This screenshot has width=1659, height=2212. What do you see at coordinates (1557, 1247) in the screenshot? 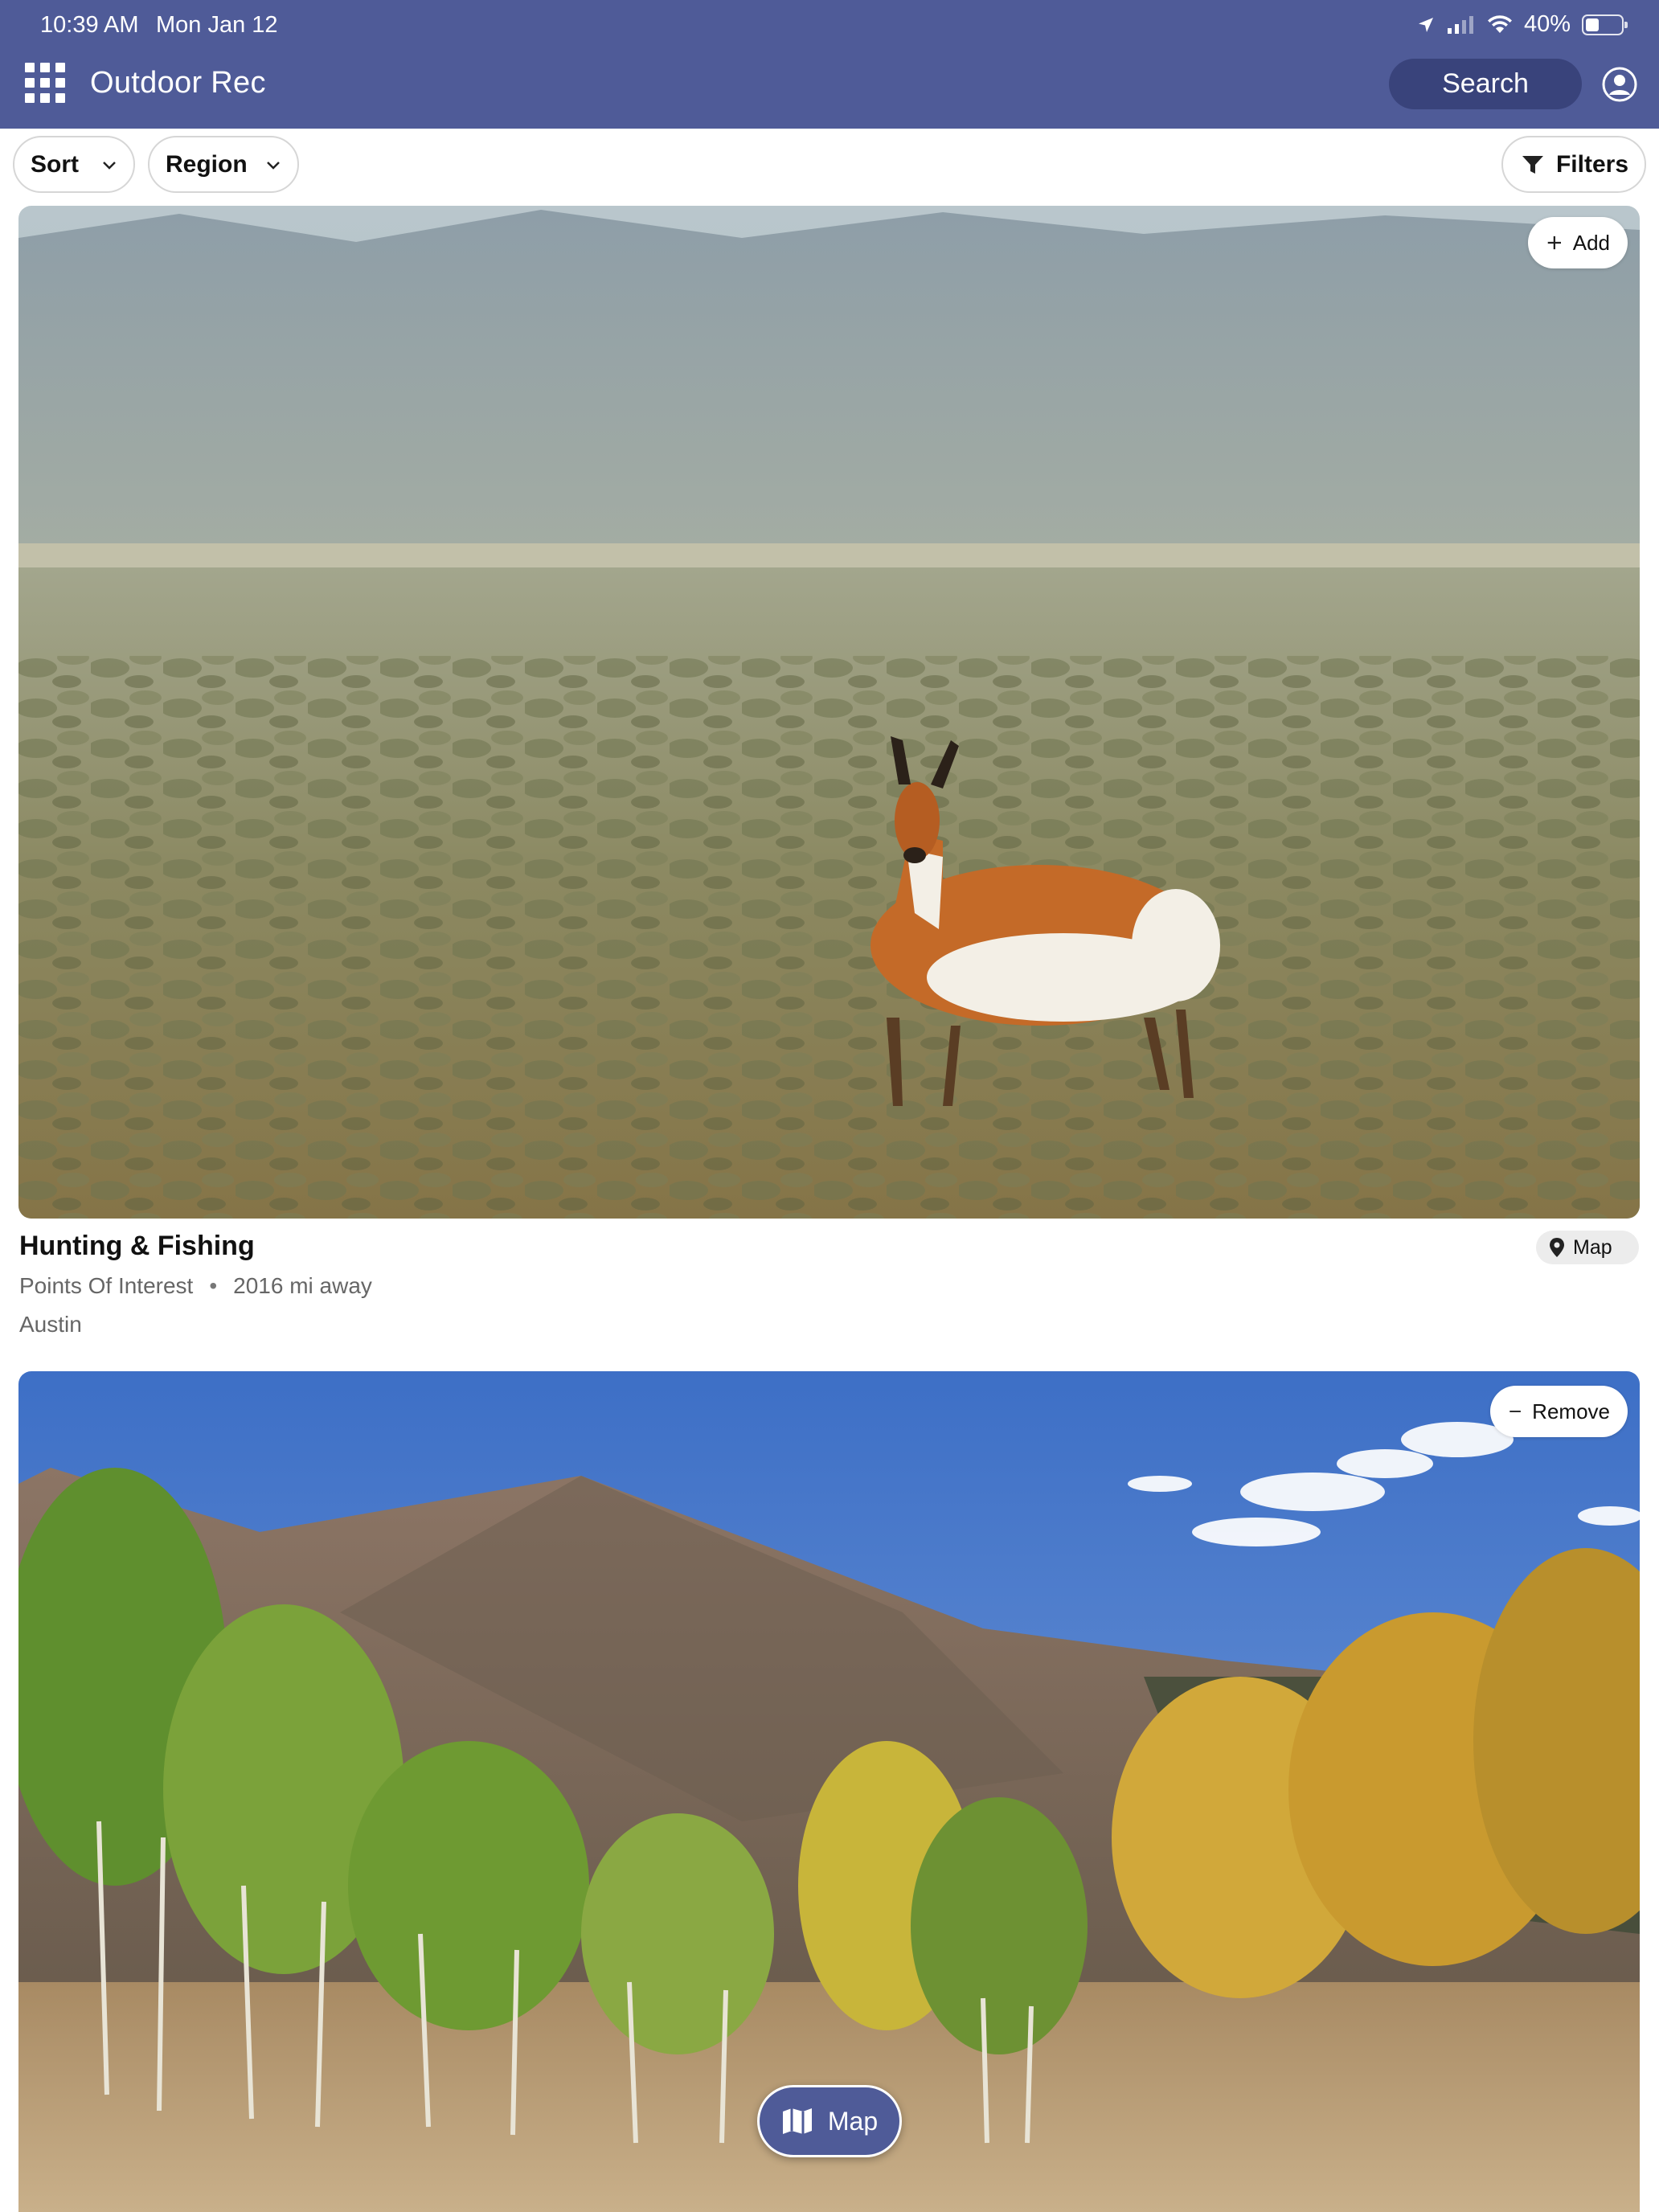
I see `map-pin-icon` at bounding box center [1557, 1247].